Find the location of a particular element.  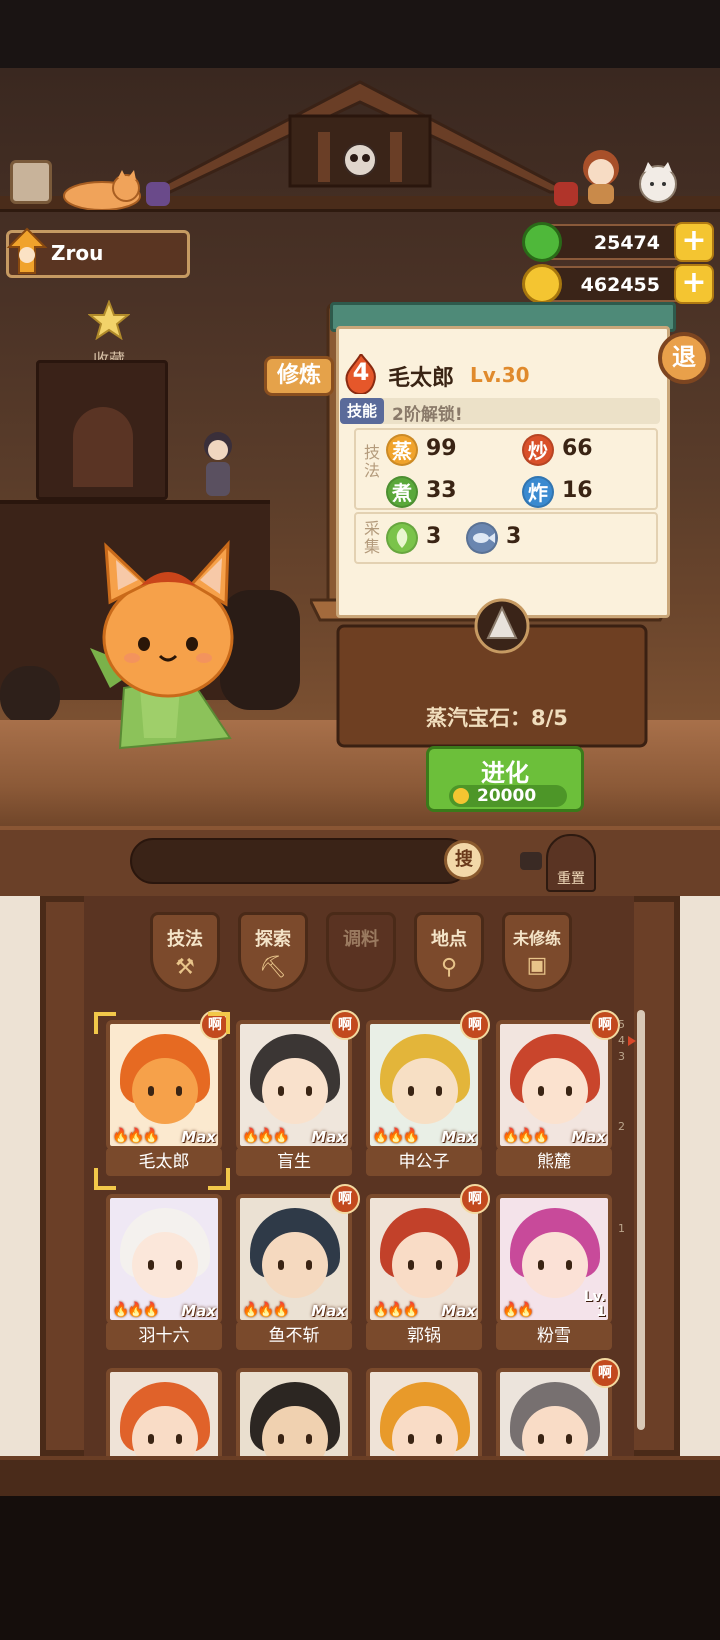

helper-npc-icon is located at coordinates (218, 464).